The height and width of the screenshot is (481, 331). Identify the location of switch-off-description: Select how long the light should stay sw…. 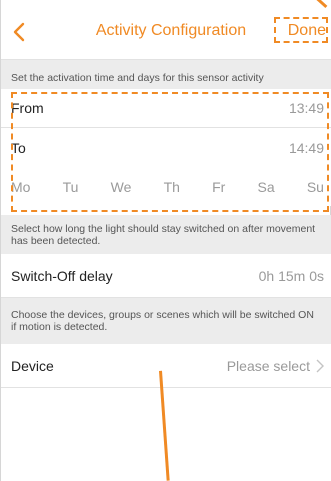
(166, 234).